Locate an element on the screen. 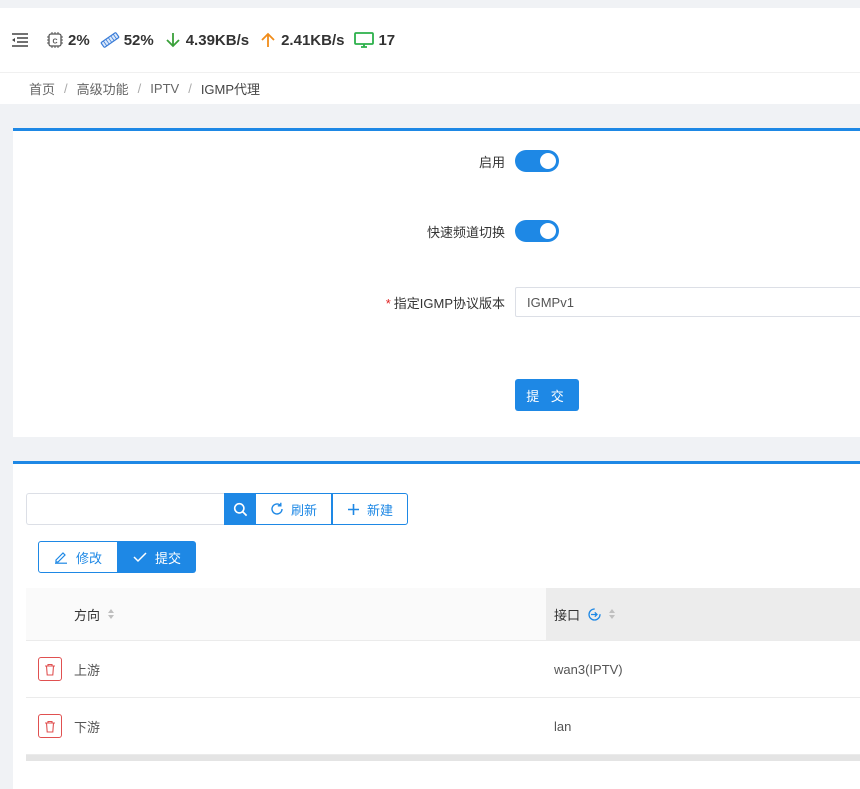 The width and height of the screenshot is (860, 789). download-stat: 4.39KB/s is located at coordinates (206, 40).